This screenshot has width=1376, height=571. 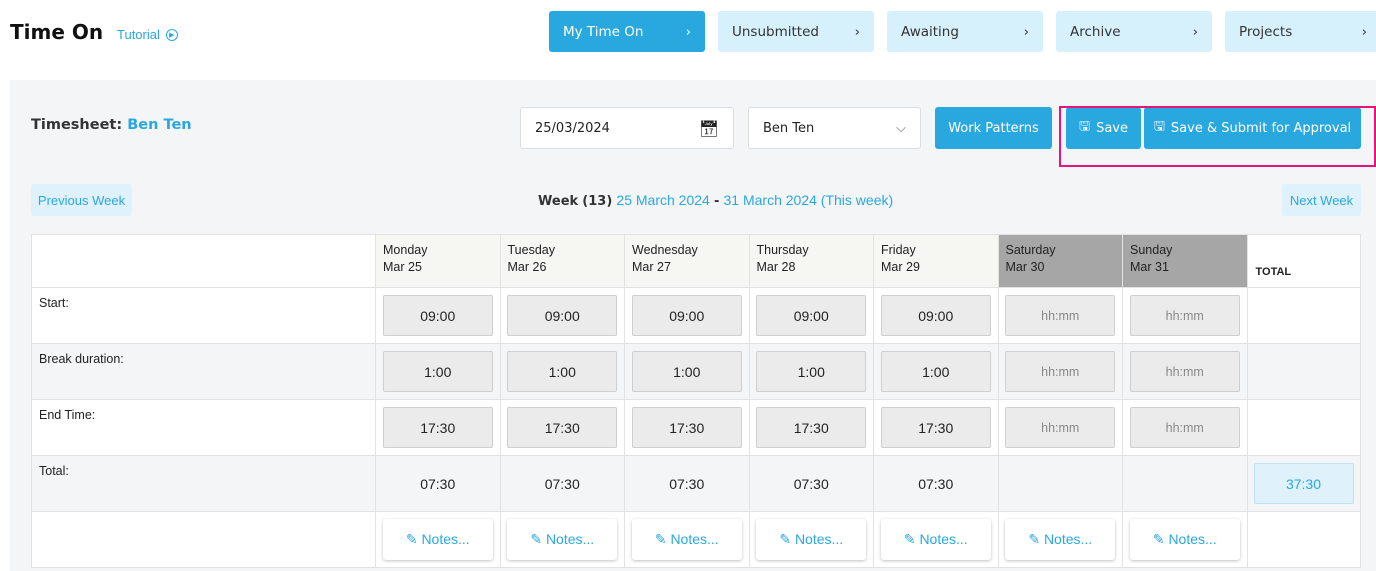 I want to click on calendar-icon: 📅︎, so click(x=708, y=128).